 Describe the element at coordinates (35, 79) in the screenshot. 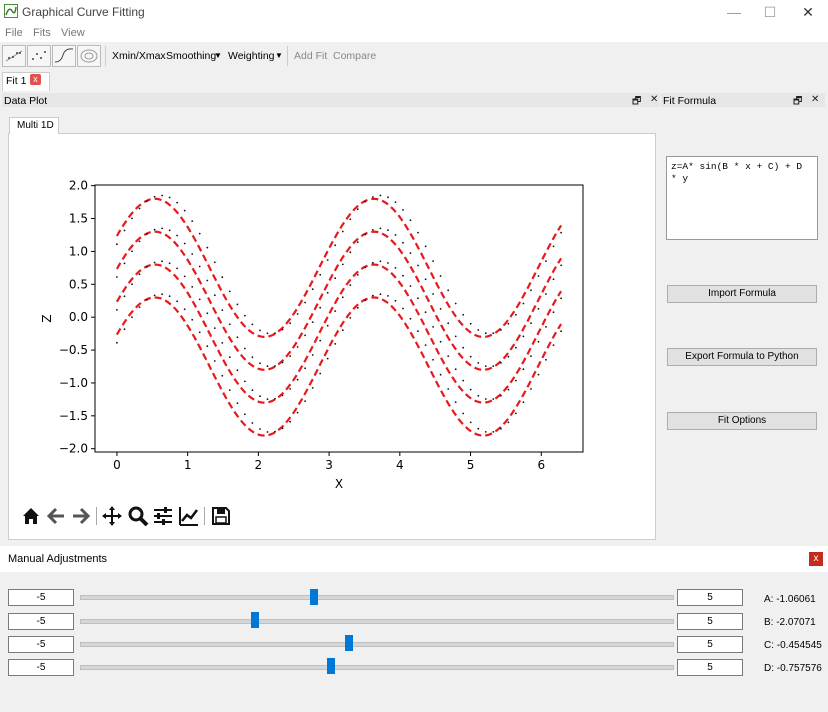

I see `tab-close-icon: x` at that location.